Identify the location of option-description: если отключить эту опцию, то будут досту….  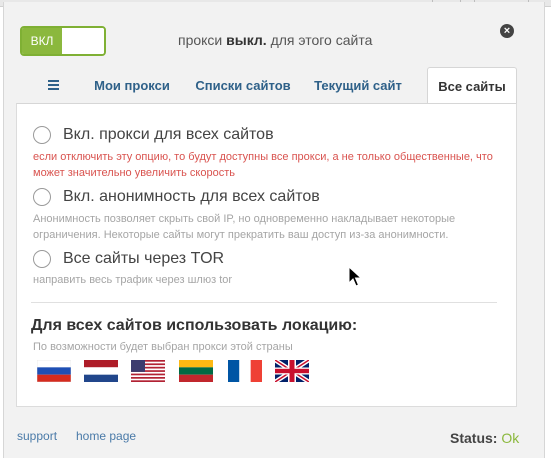
(263, 165).